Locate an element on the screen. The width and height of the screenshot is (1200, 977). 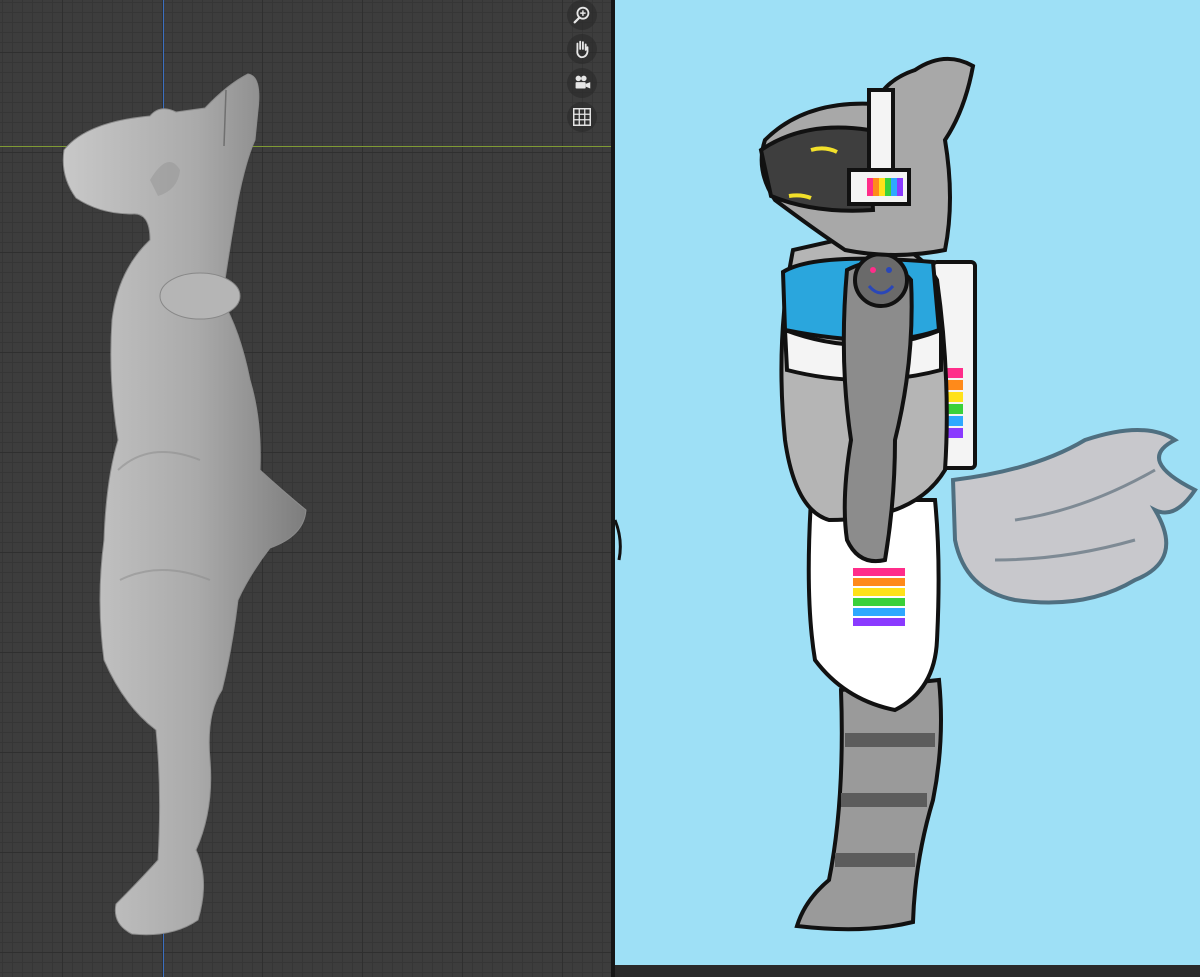
canvas-bottom-bar is located at coordinates (907, 971).